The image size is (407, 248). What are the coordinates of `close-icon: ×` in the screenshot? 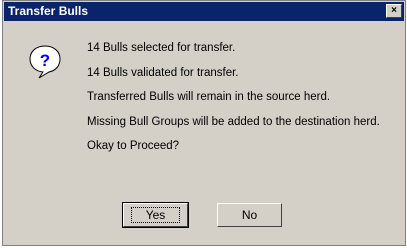 It's located at (394, 10).